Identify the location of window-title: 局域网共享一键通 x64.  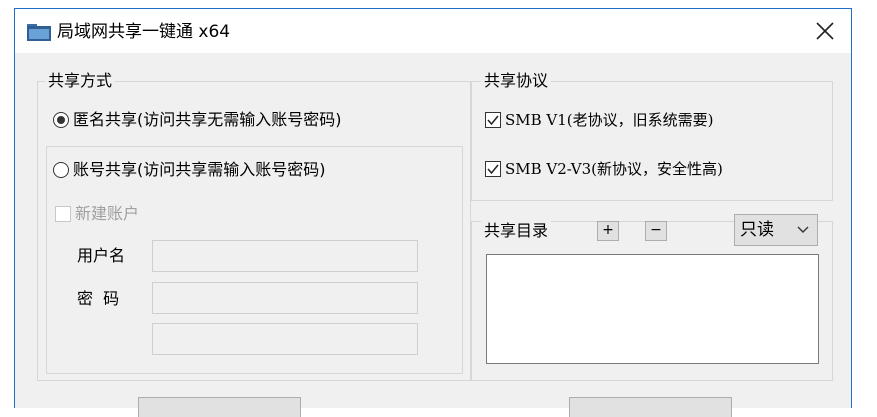
(144, 32).